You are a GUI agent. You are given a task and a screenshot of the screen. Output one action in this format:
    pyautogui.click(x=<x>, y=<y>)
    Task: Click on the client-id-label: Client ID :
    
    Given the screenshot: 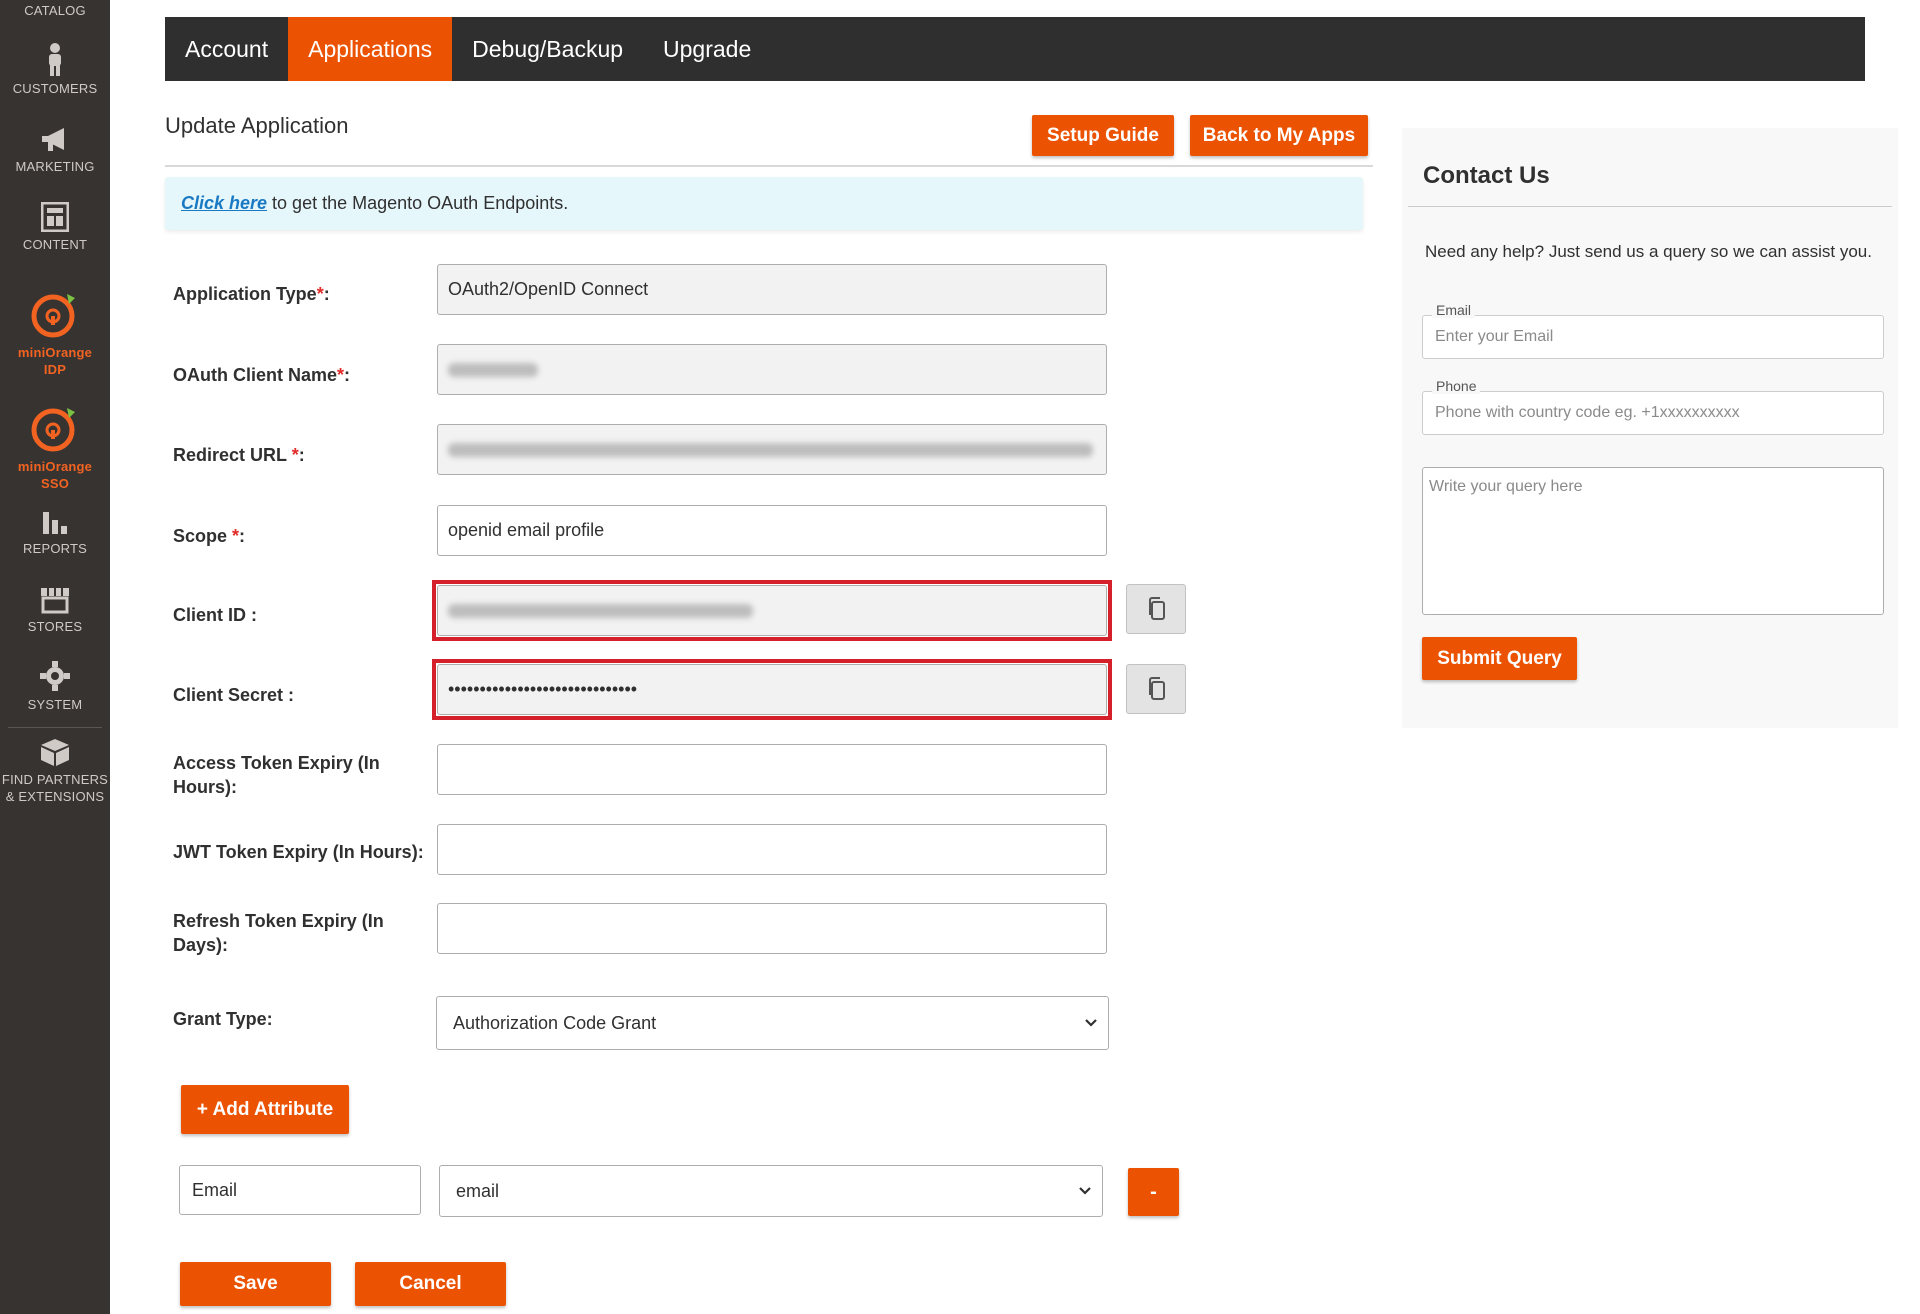 What is the action you would take?
    pyautogui.click(x=215, y=615)
    